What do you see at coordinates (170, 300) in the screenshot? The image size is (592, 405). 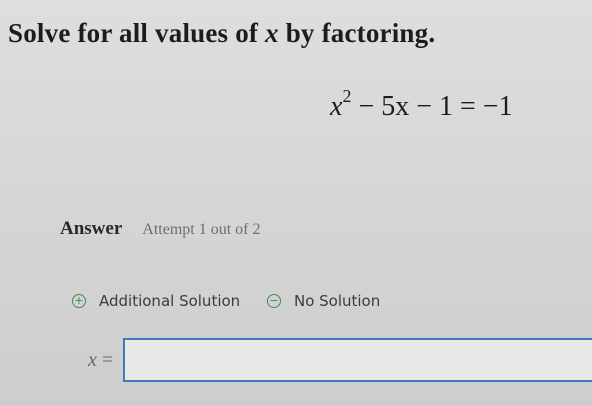 I see `additional-solution-label: Additional Solution` at bounding box center [170, 300].